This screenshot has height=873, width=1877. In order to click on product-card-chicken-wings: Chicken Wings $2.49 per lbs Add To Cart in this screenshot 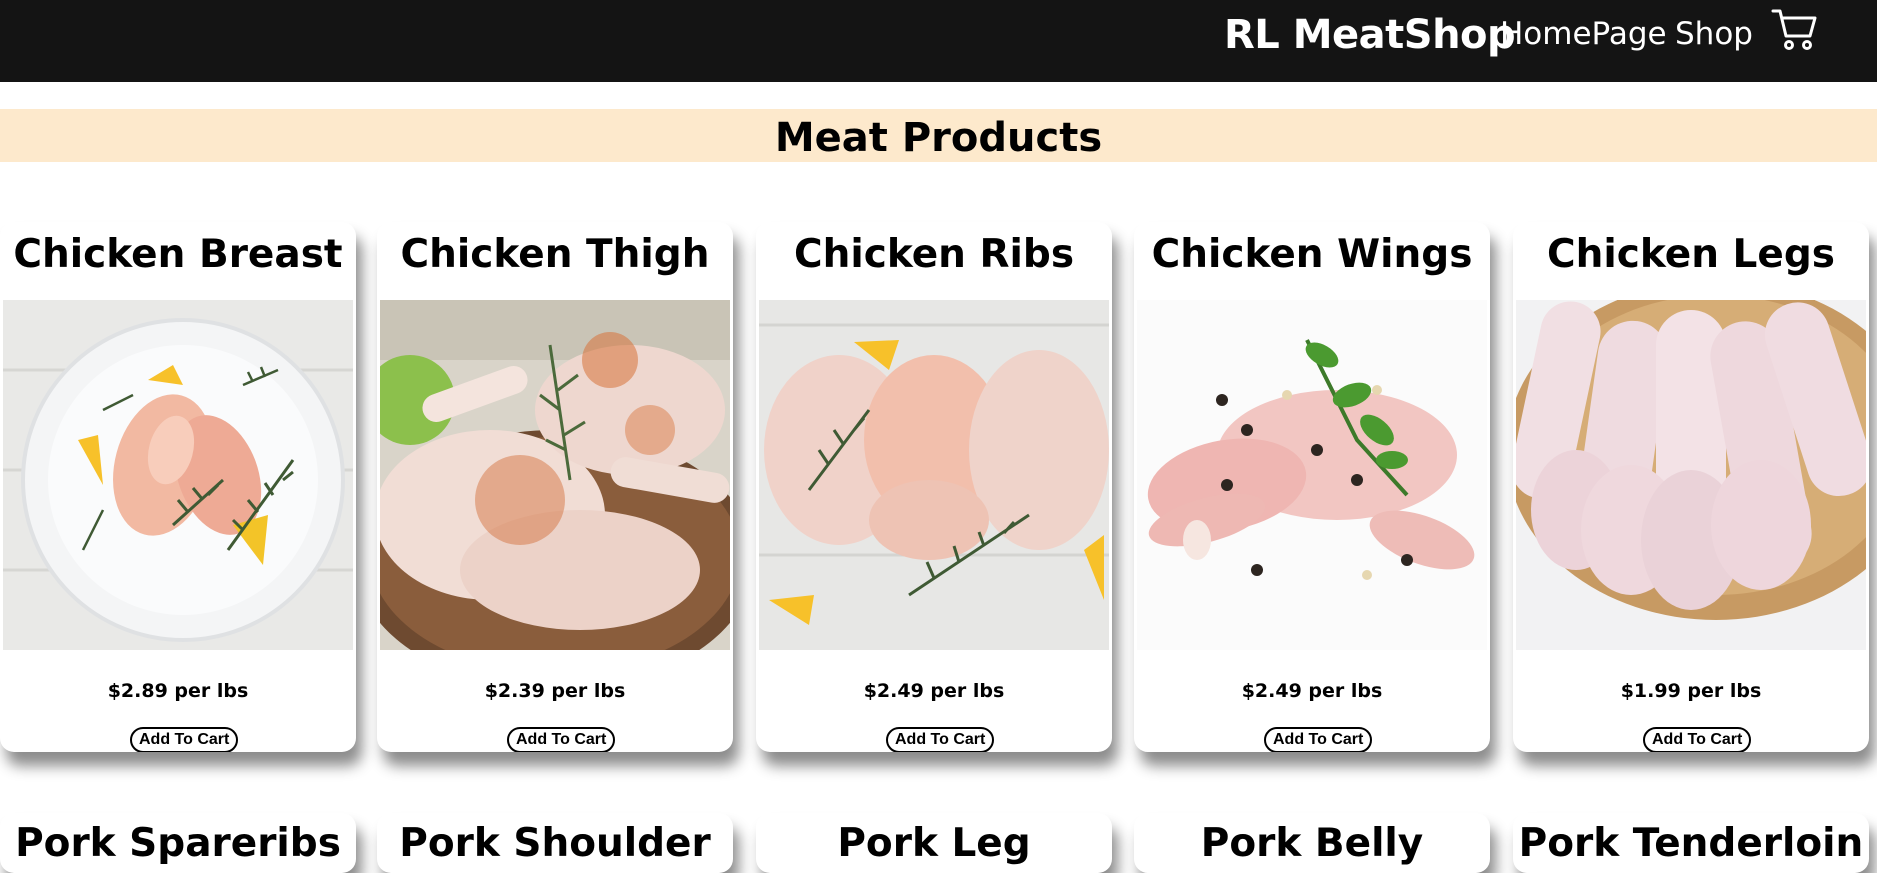, I will do `click(1312, 487)`.